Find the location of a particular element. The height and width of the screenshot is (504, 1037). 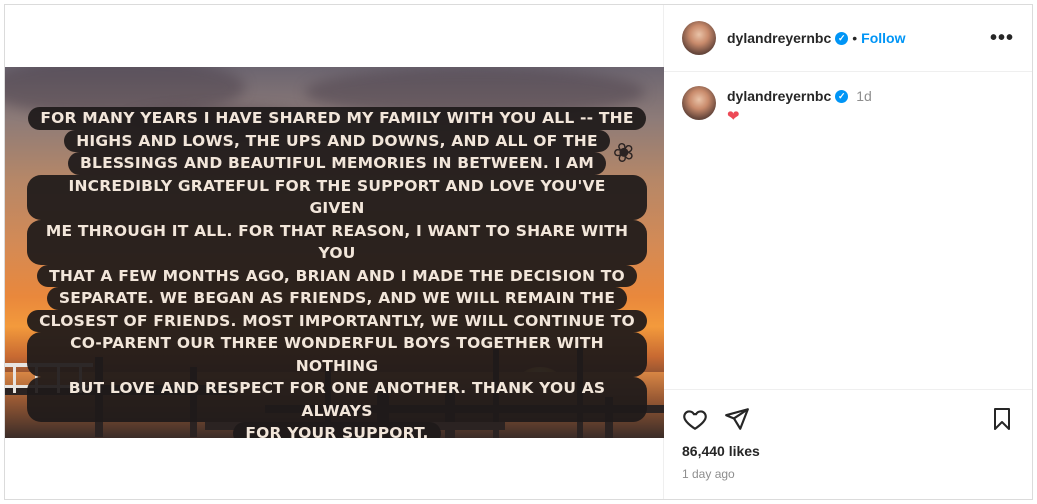

author-username: dylandreyernbc is located at coordinates (779, 38).